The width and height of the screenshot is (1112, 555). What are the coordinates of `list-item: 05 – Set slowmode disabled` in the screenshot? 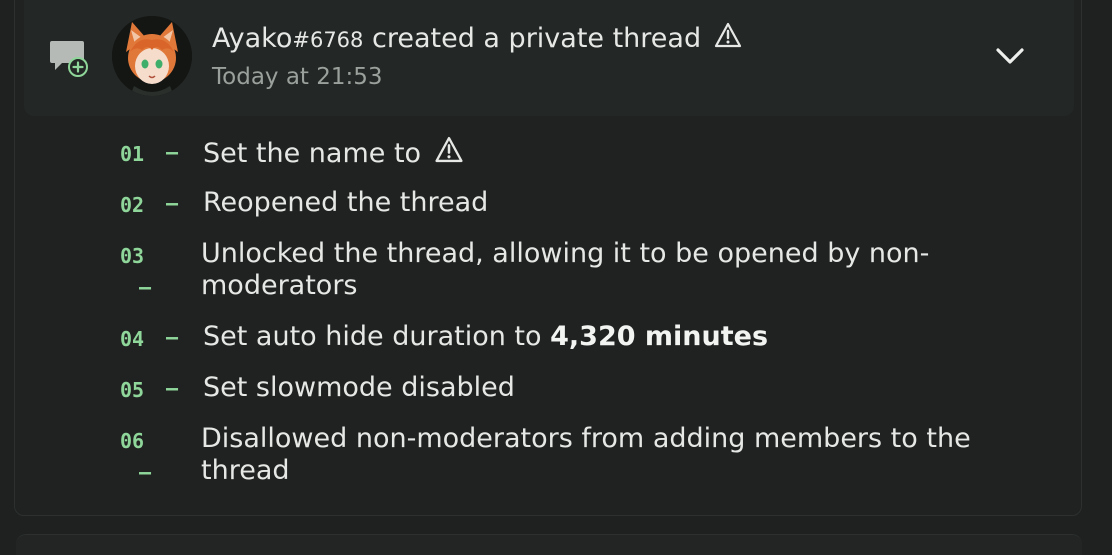 It's located at (556, 389).